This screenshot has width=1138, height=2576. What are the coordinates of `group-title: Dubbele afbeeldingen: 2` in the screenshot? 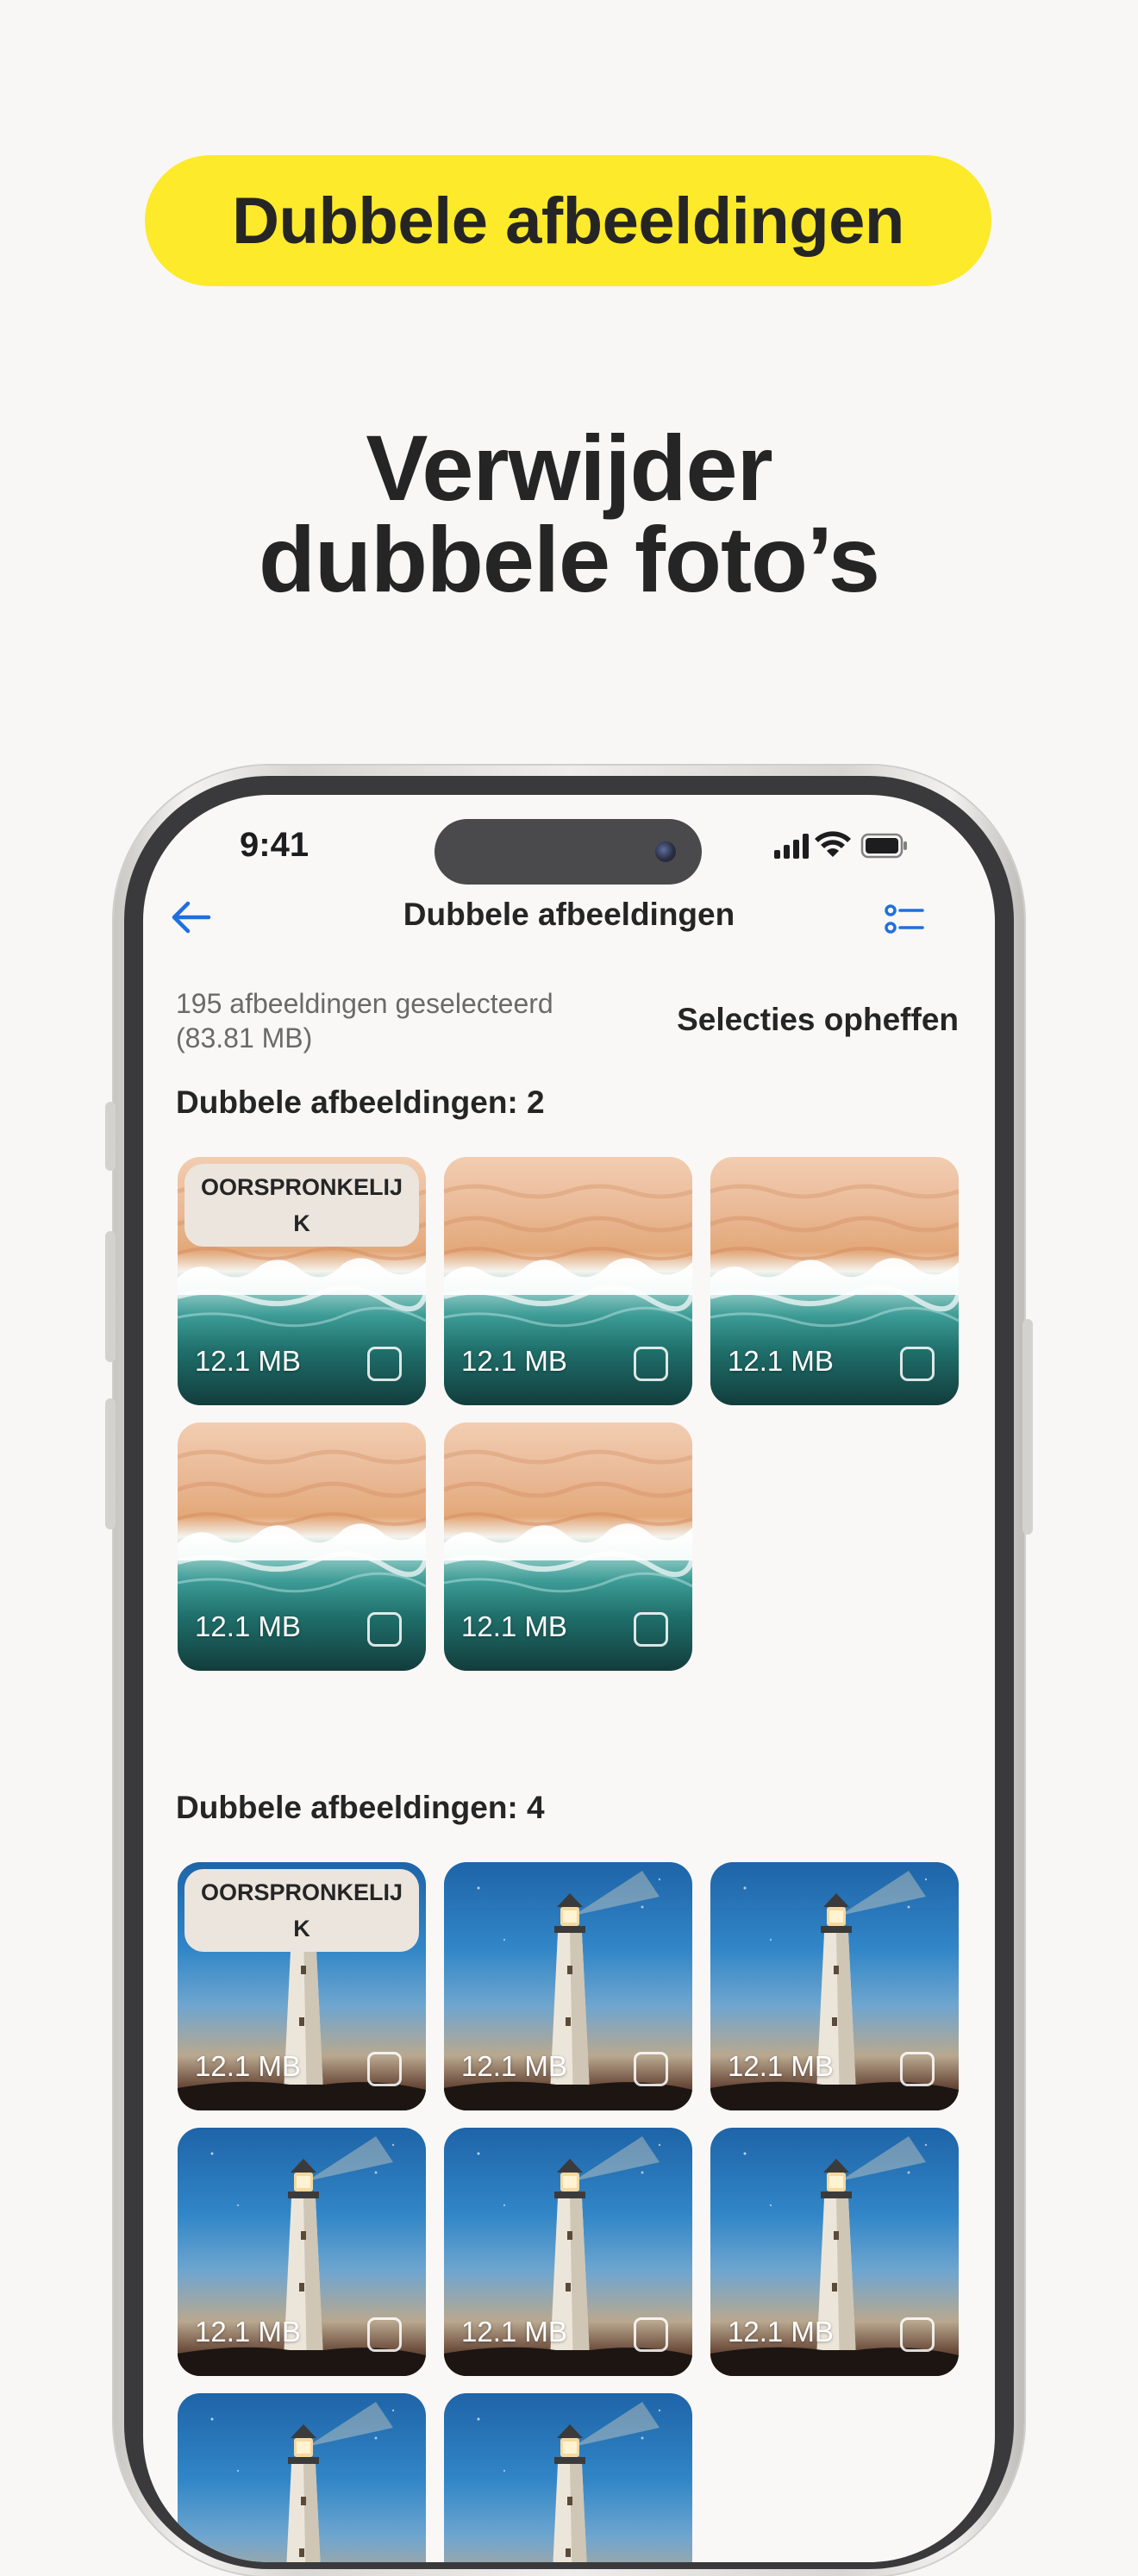 It's located at (360, 1102).